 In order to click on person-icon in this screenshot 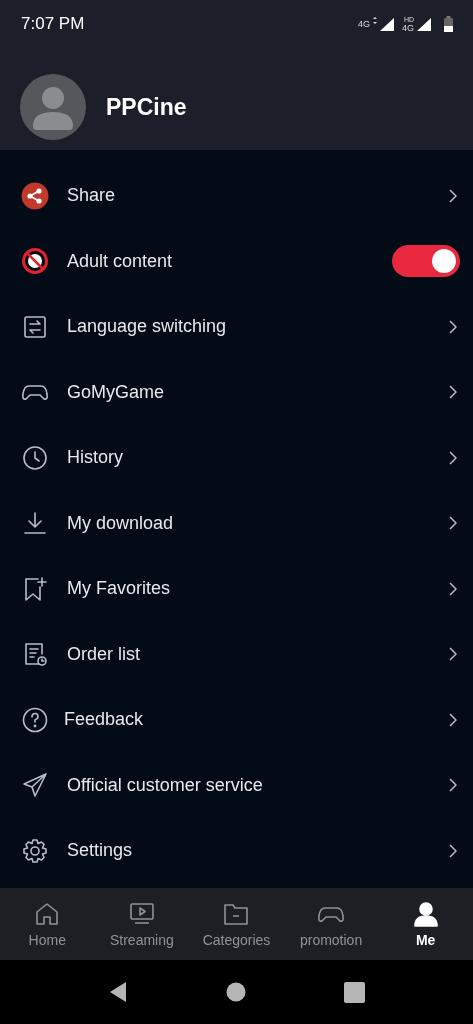, I will do `click(425, 914)`.